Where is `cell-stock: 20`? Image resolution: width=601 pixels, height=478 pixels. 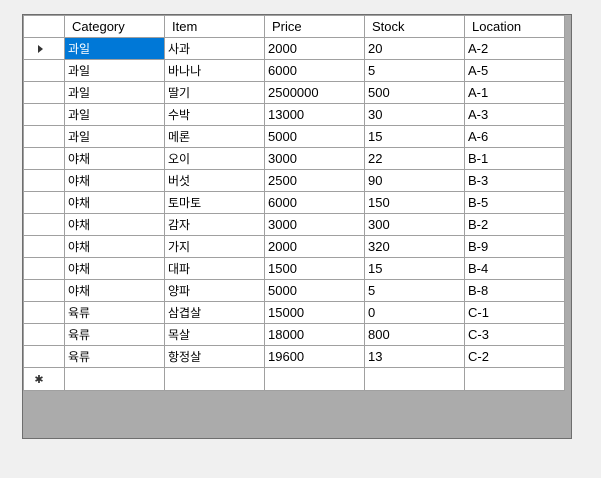
cell-stock: 20 is located at coordinates (414, 48).